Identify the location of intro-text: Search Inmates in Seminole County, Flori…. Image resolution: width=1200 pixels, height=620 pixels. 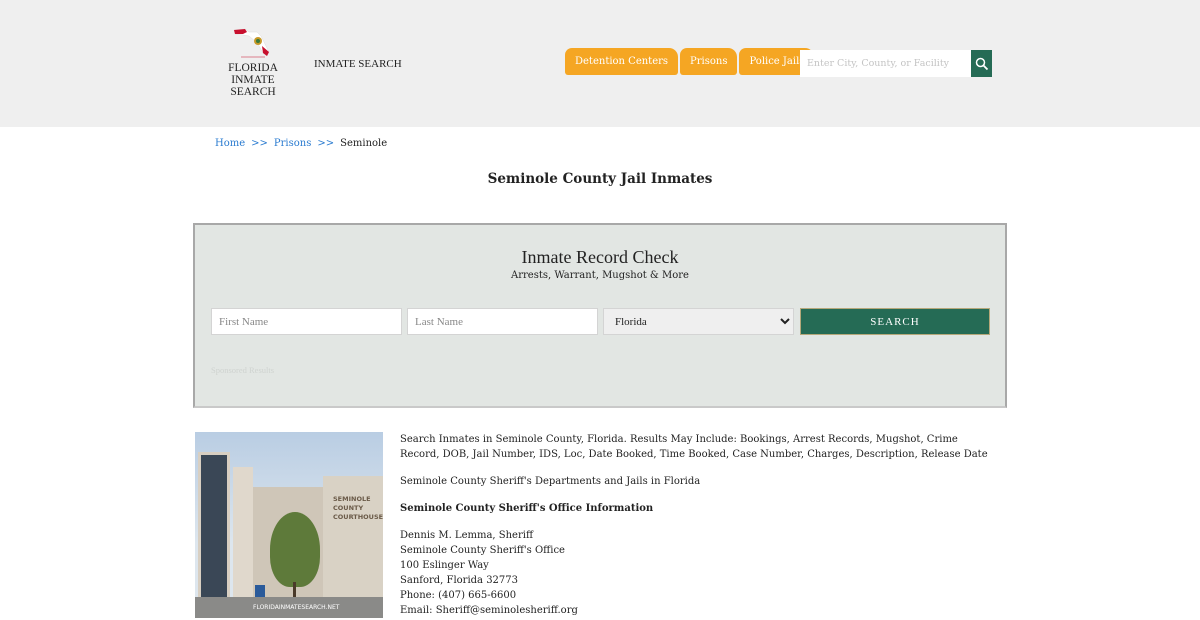
(694, 447).